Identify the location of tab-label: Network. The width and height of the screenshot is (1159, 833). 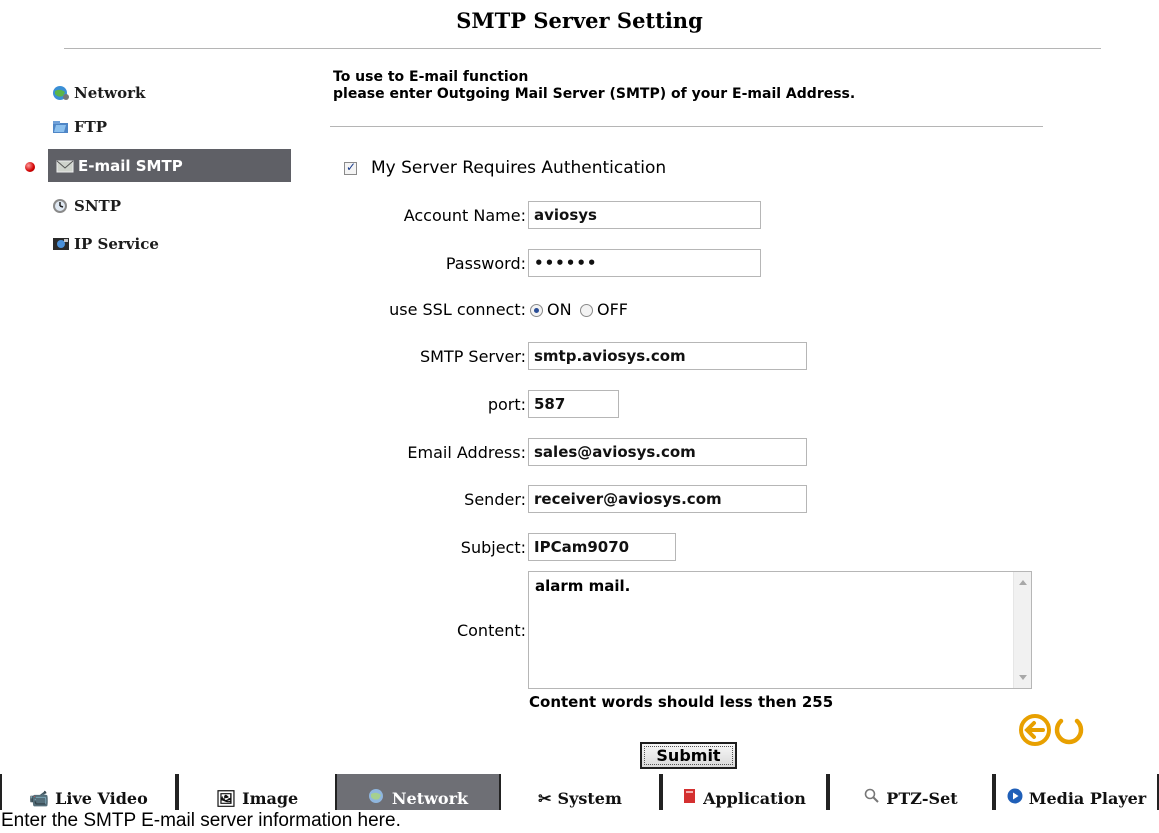
(430, 798).